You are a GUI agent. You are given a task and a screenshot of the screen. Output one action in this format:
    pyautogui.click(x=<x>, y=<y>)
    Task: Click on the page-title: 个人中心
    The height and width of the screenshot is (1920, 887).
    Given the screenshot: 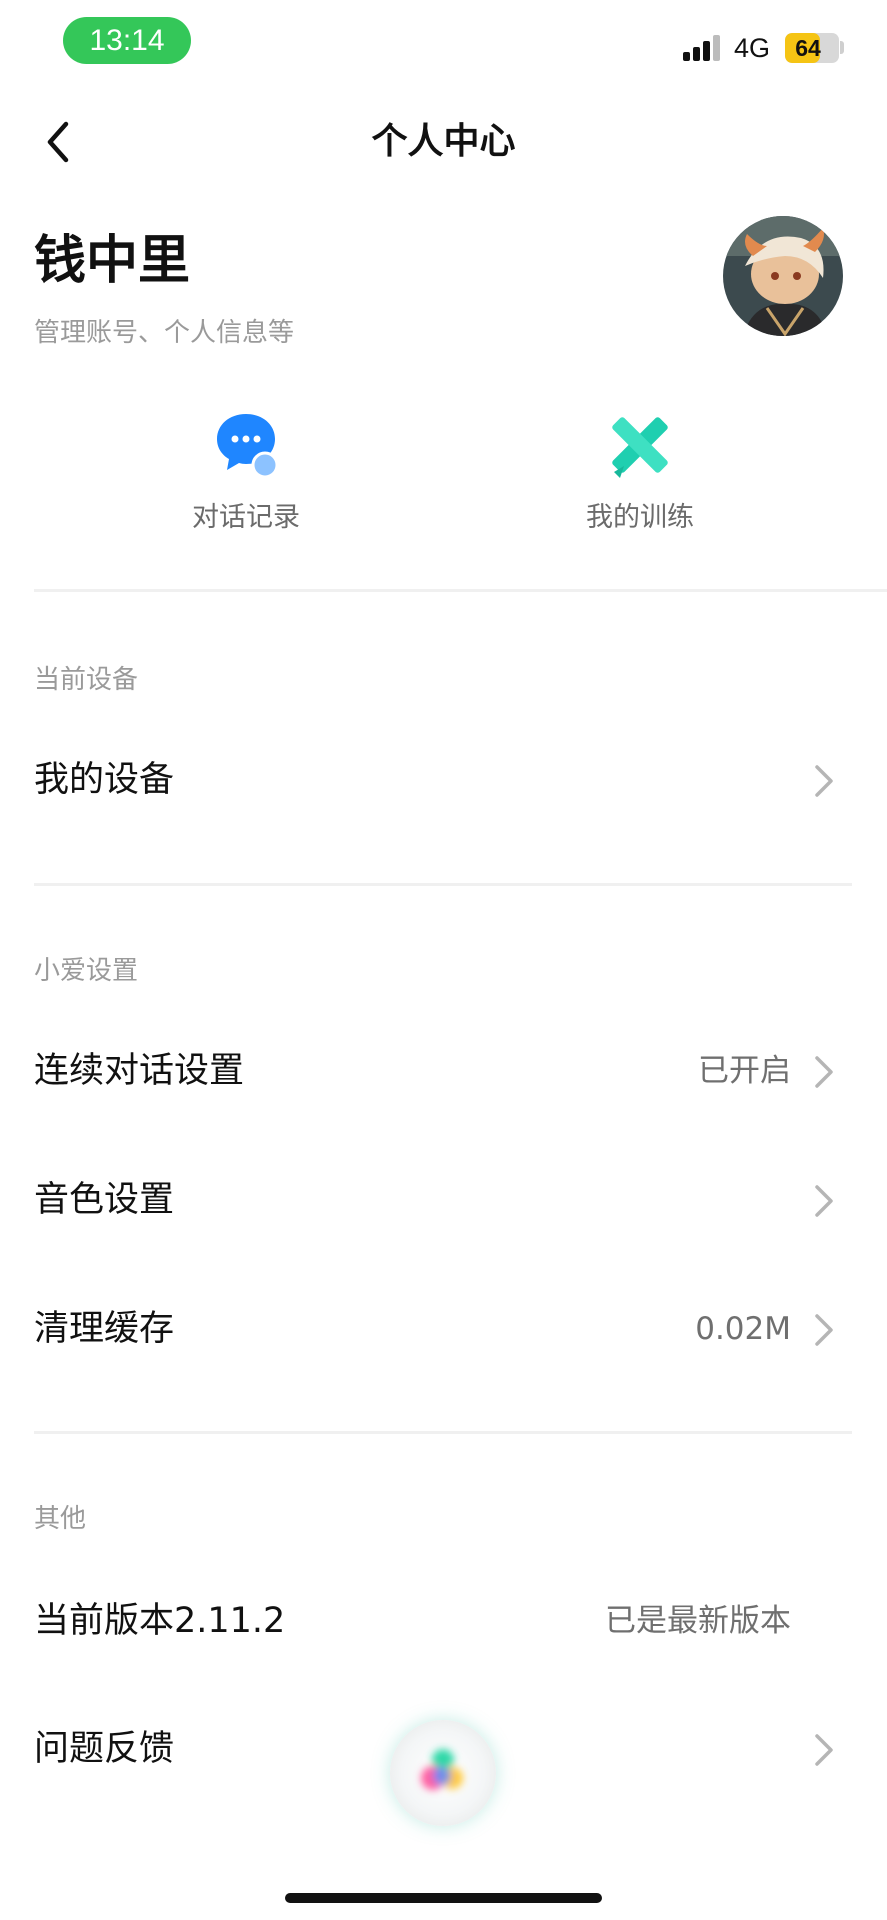 What is the action you would take?
    pyautogui.click(x=443, y=141)
    